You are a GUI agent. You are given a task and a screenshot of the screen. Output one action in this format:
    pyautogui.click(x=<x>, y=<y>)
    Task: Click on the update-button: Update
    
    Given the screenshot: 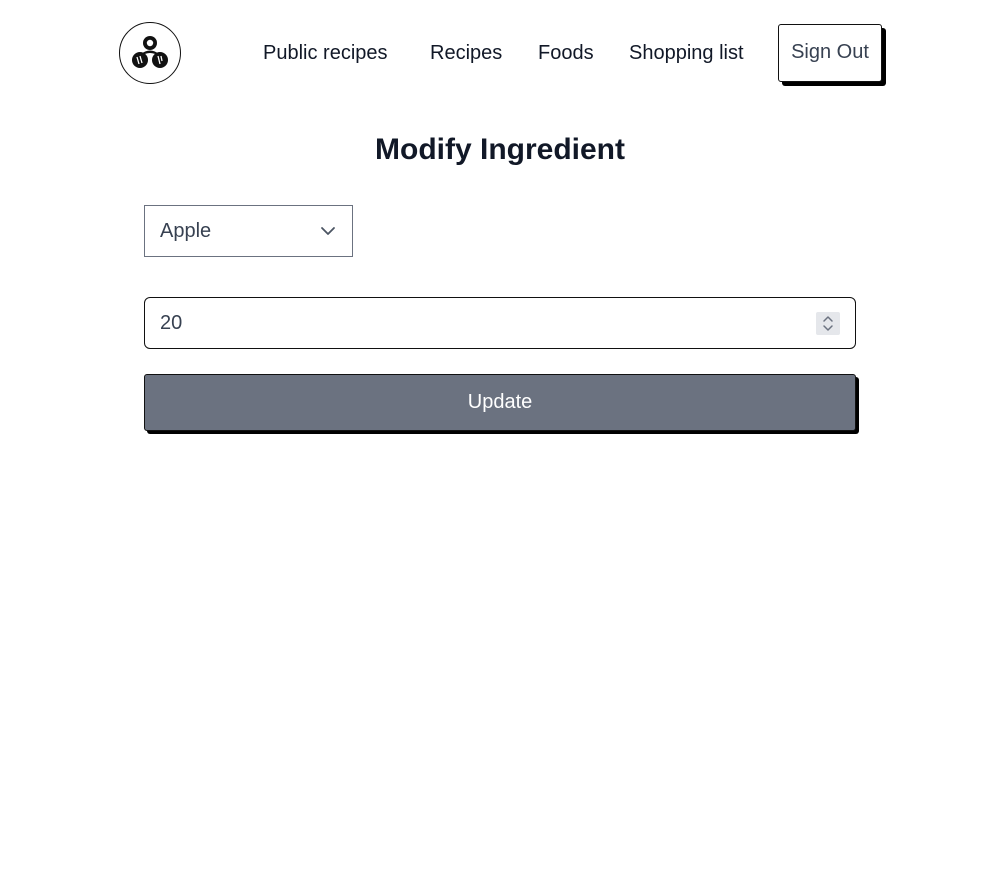 What is the action you would take?
    pyautogui.click(x=500, y=402)
    